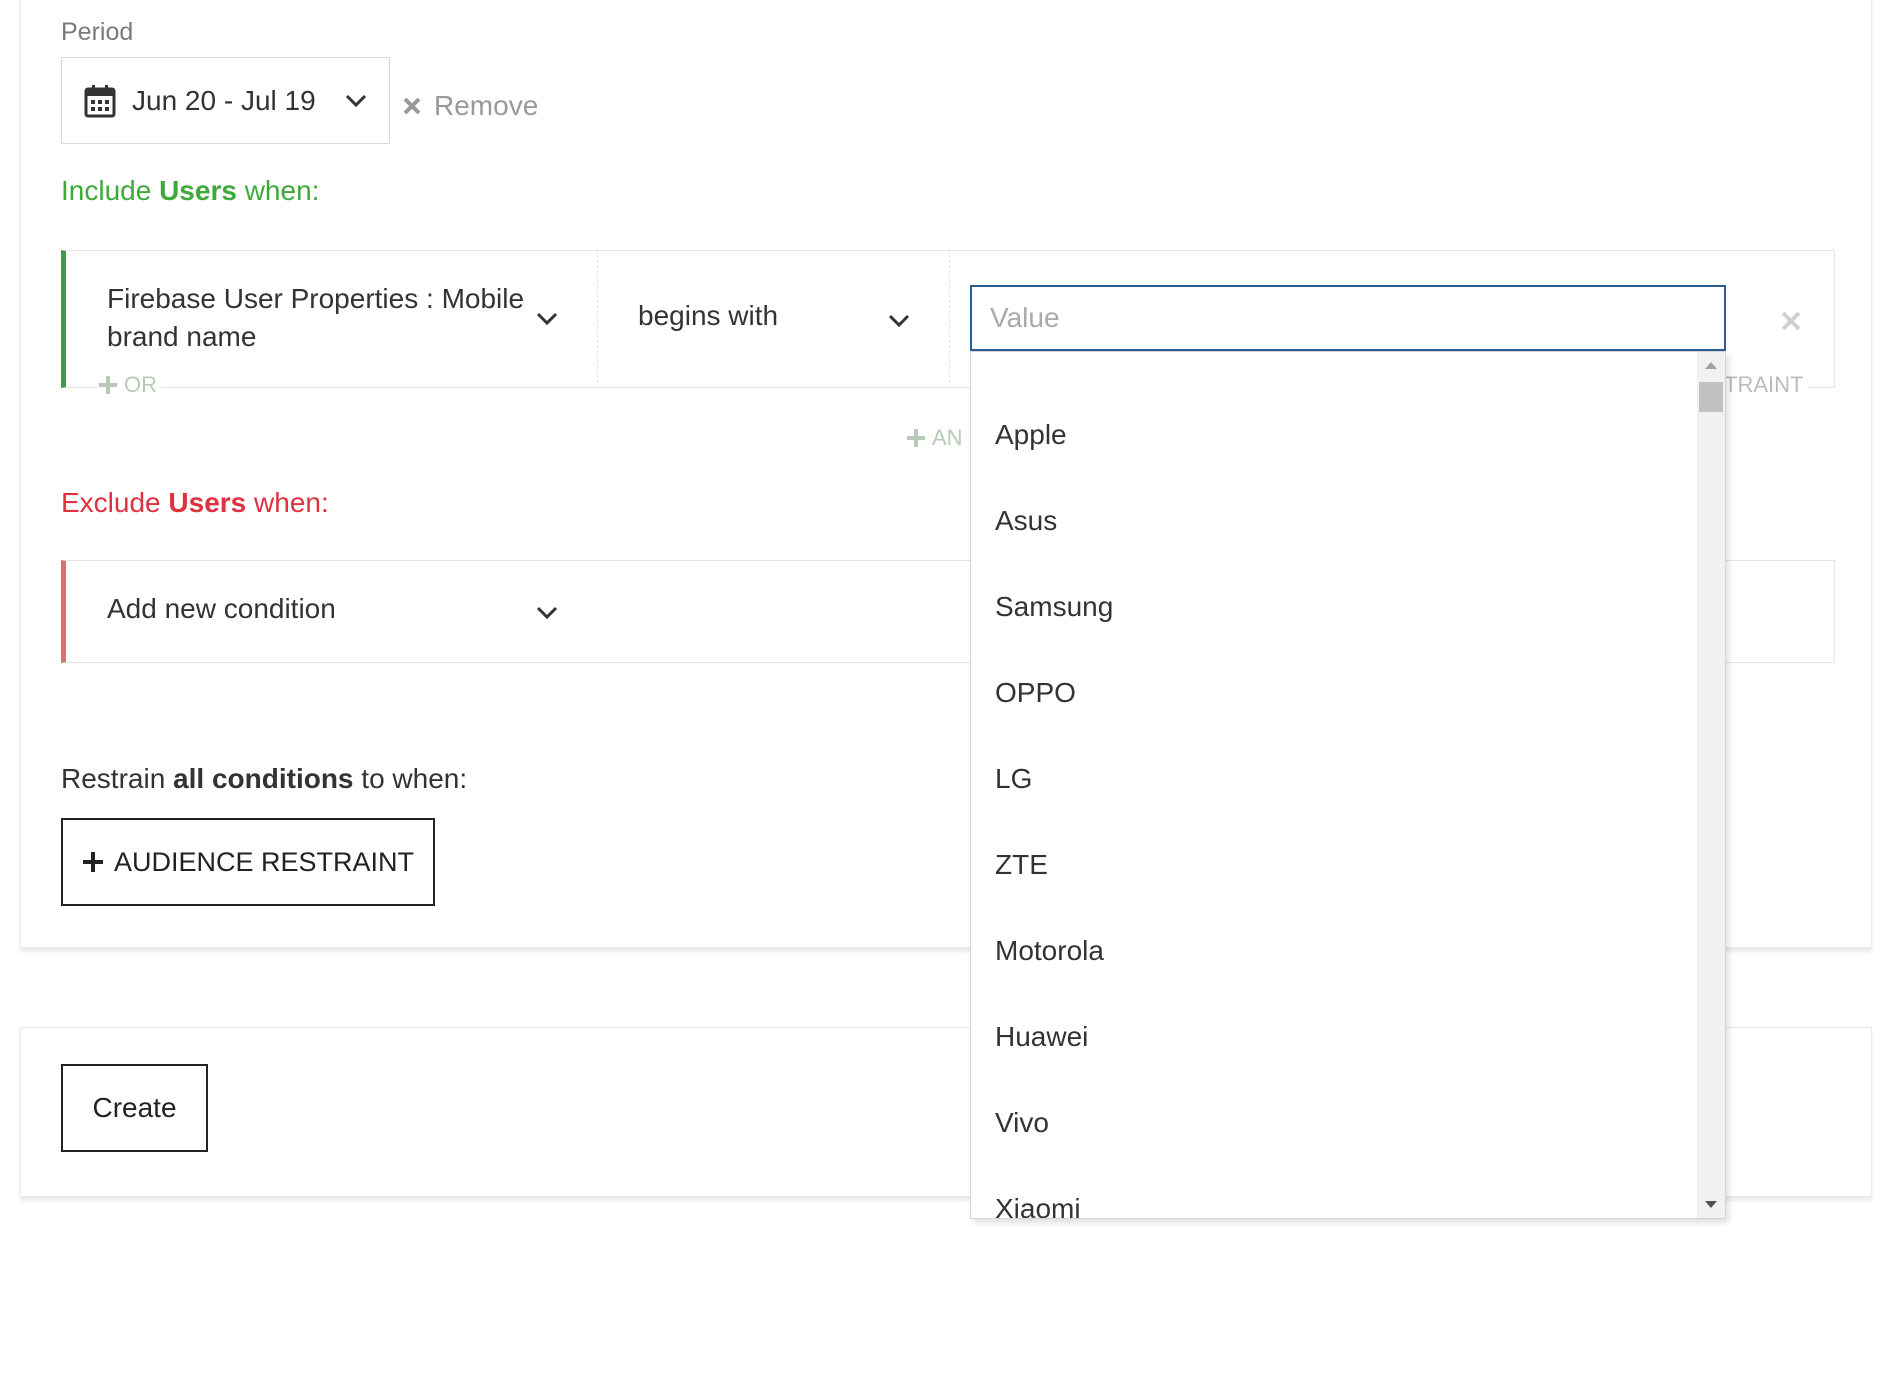 This screenshot has width=1886, height=1393. I want to click on include-title: Include Users when:, so click(190, 190).